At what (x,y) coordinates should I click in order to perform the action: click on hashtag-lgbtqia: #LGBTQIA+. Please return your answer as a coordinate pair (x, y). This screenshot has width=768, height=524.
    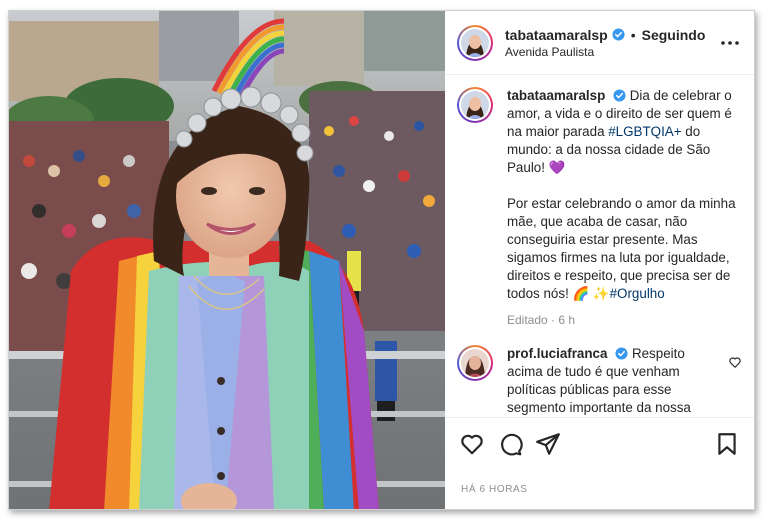
    Looking at the image, I should click on (644, 131).